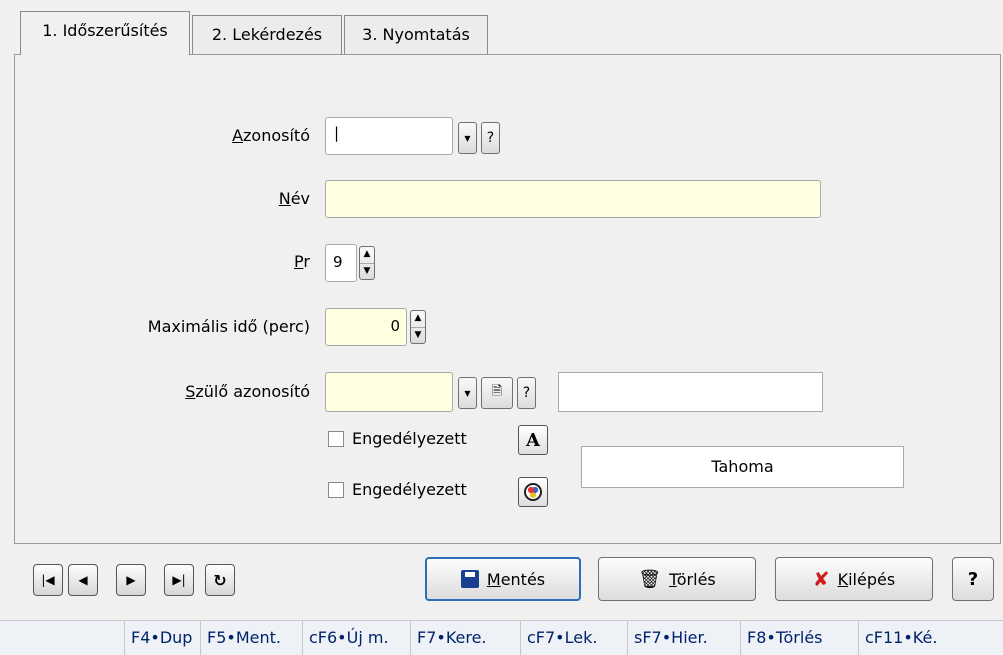 This screenshot has width=1003, height=655. What do you see at coordinates (821, 579) in the screenshot?
I see `close-icon: ✘` at bounding box center [821, 579].